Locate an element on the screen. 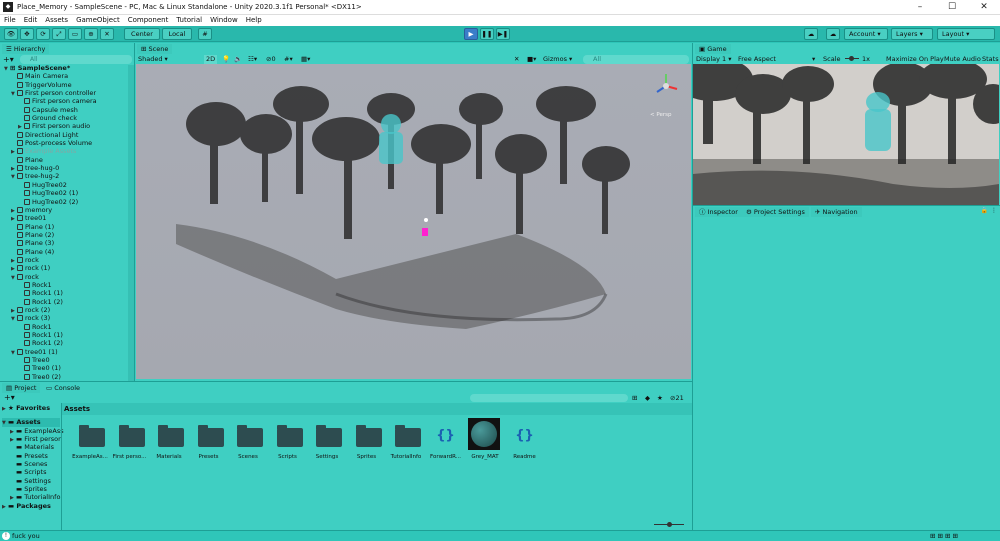 This screenshot has height=541, width=1000. hierarchy-item: Tree0 (2) is located at coordinates (66, 377).